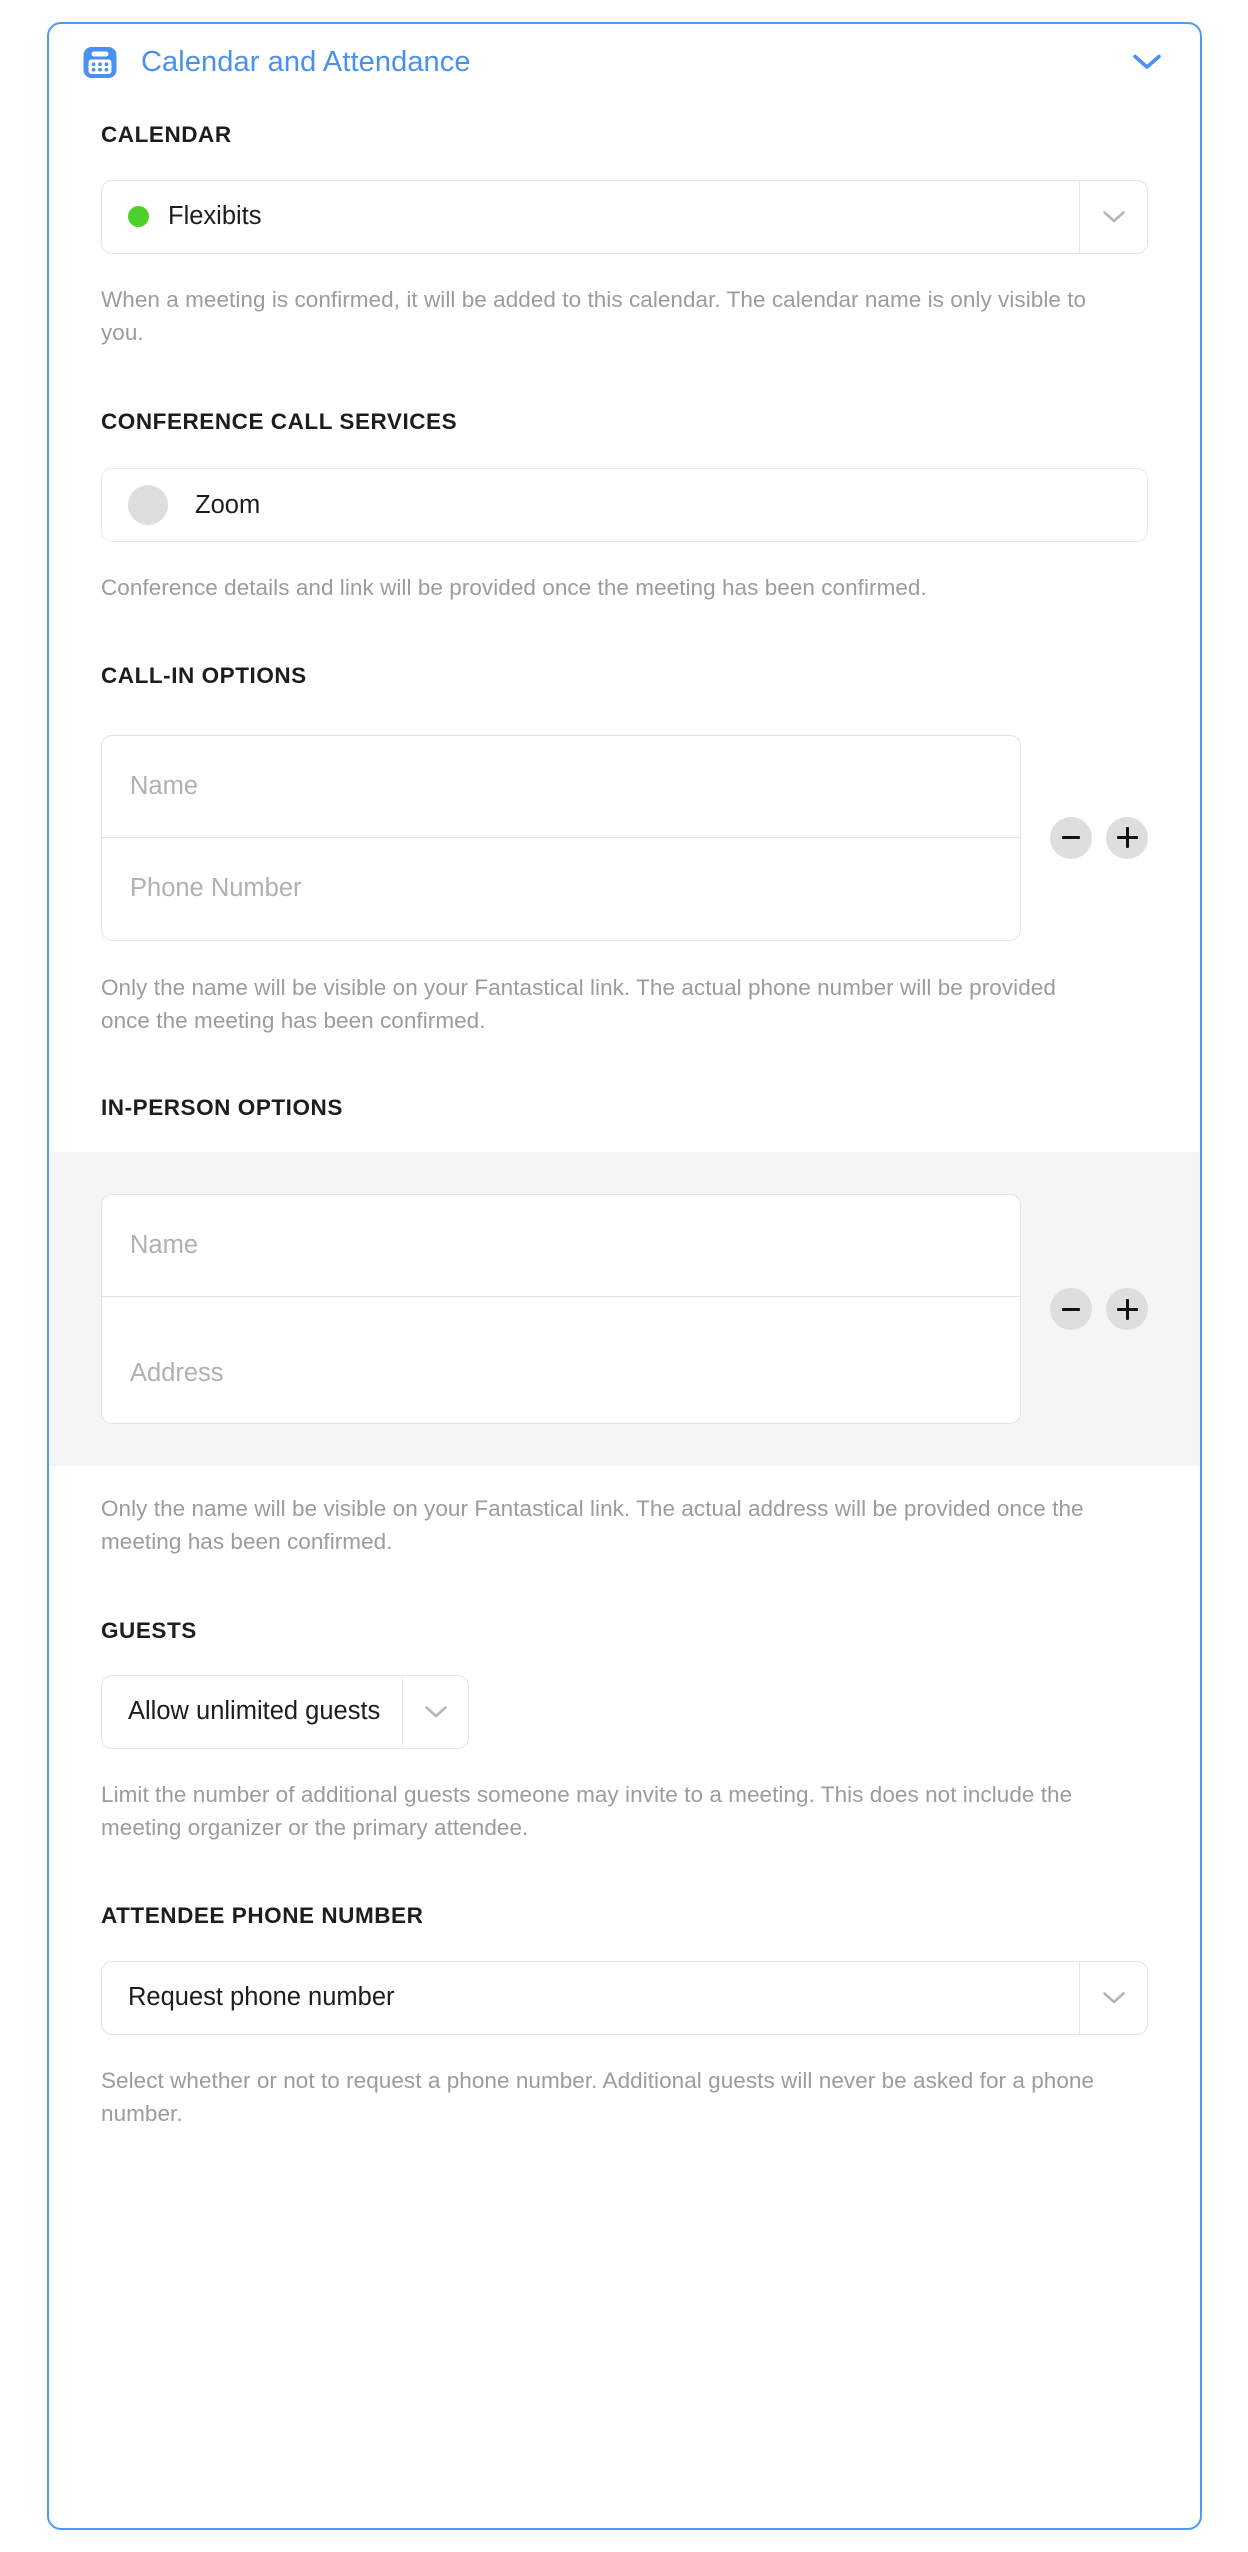 Image resolution: width=1248 pixels, height=2552 pixels. I want to click on calendar-select-text: Flexibits, so click(215, 216).